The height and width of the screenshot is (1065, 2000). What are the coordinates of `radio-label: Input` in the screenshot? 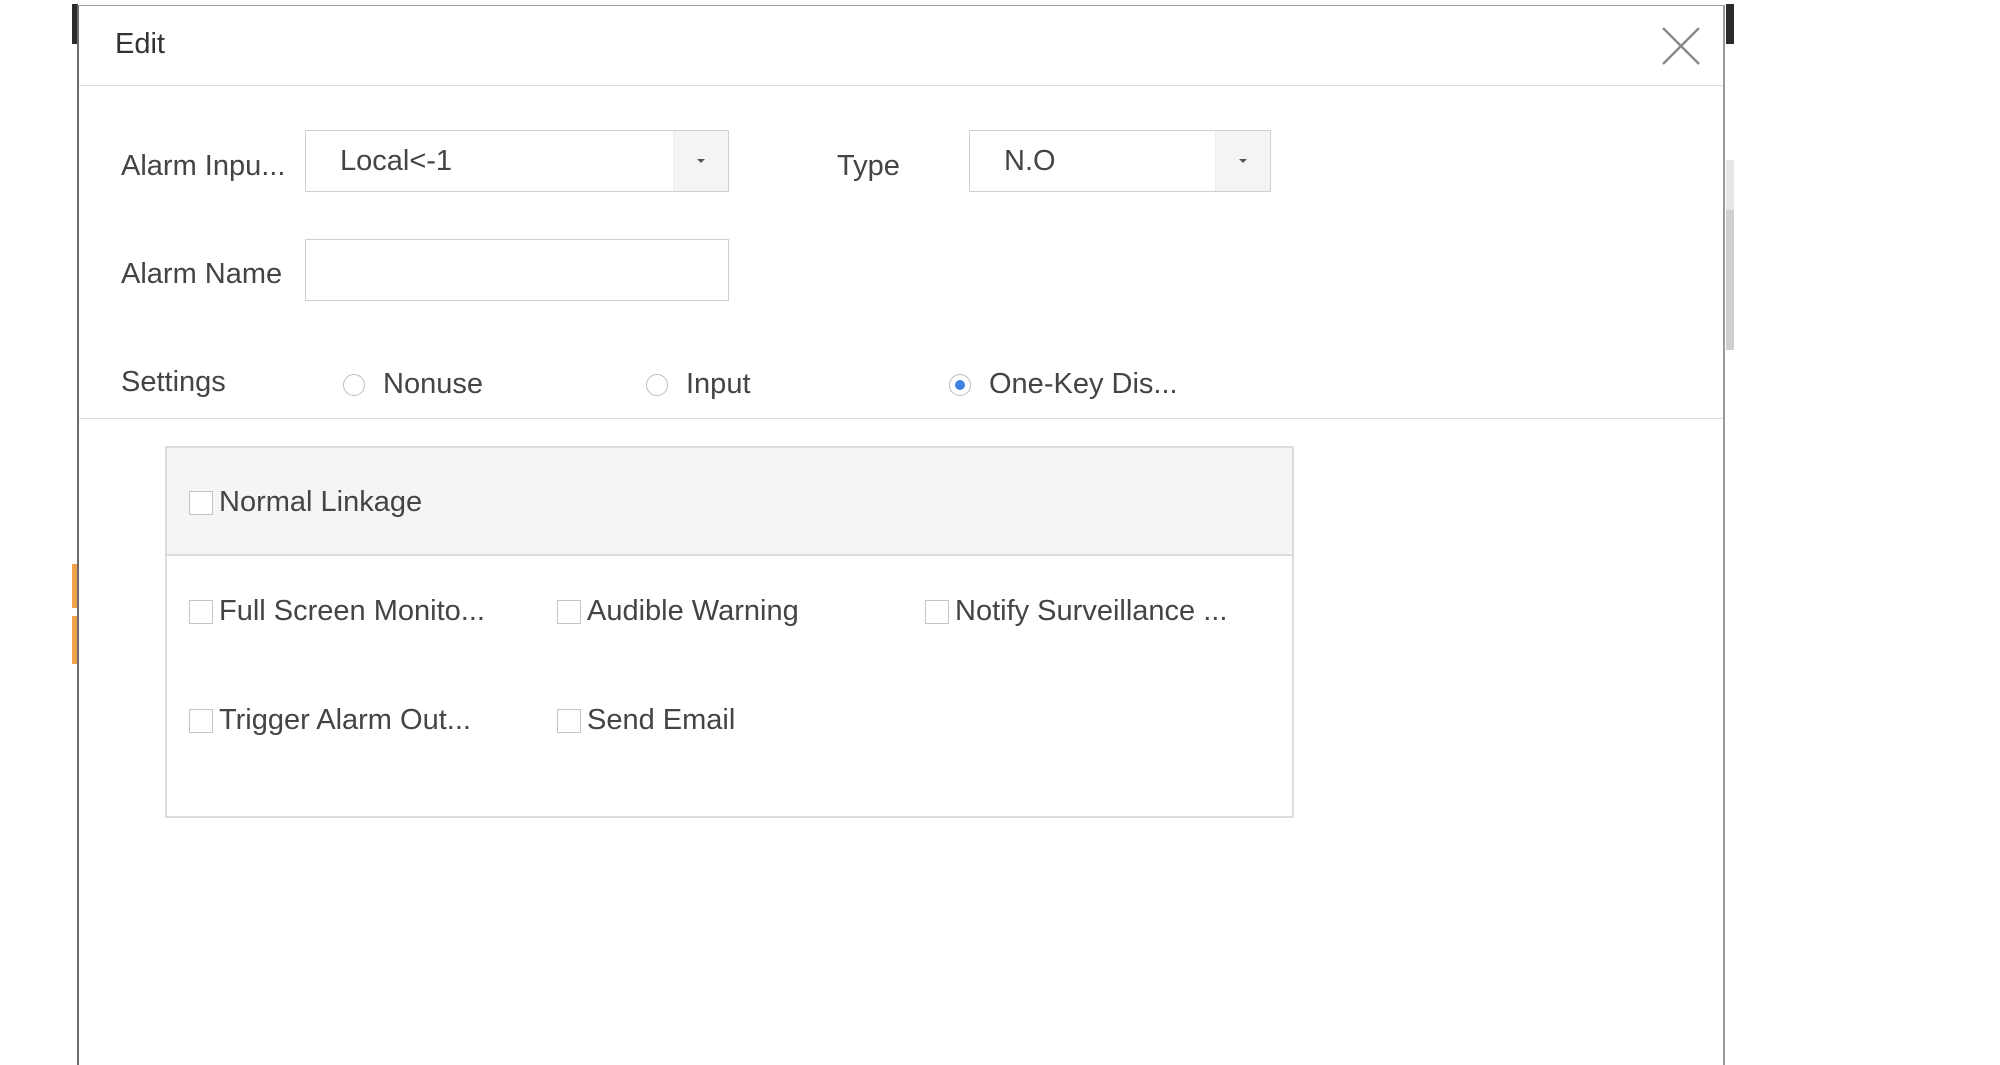 It's located at (718, 384).